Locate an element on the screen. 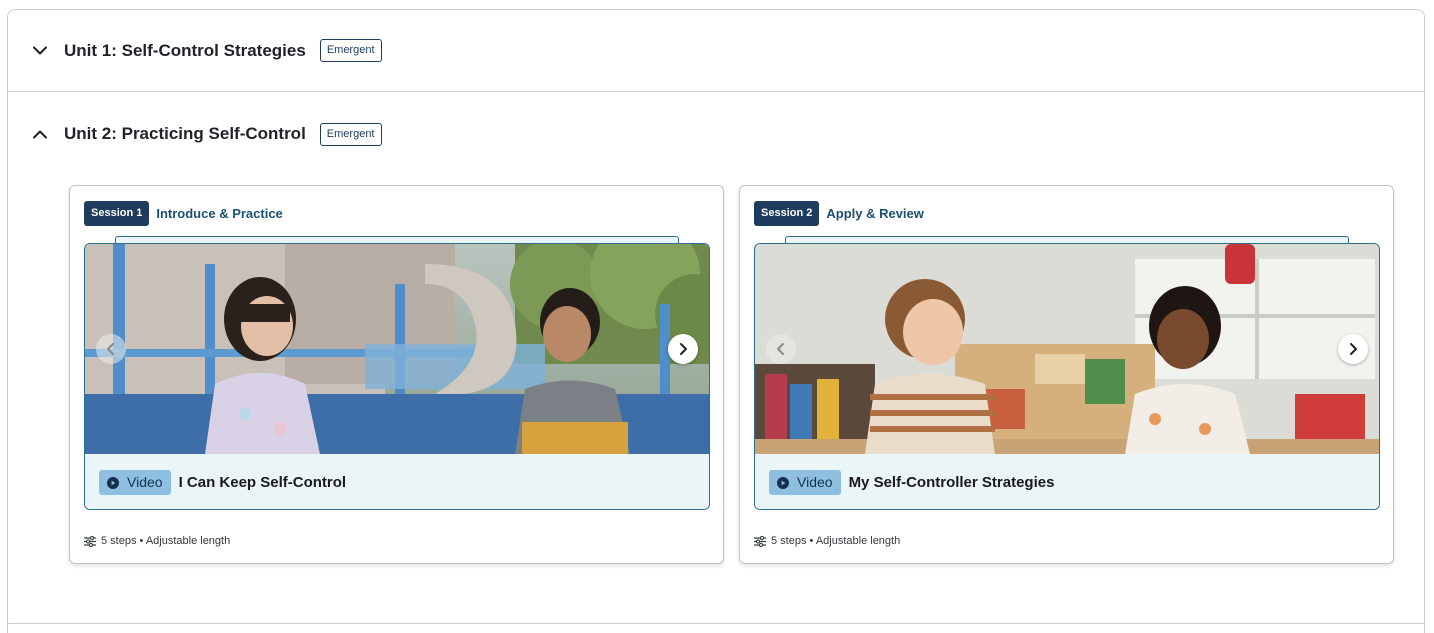 The width and height of the screenshot is (1434, 633). video-footer: Video My Self-Controller Strategies is located at coordinates (1067, 481).